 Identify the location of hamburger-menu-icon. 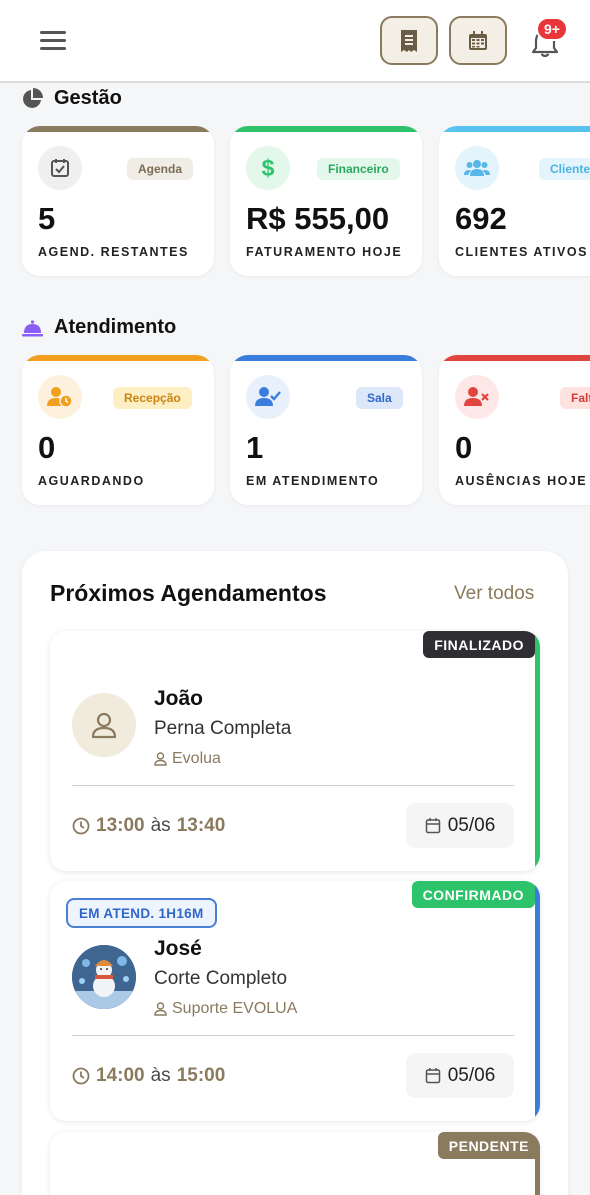
(53, 41).